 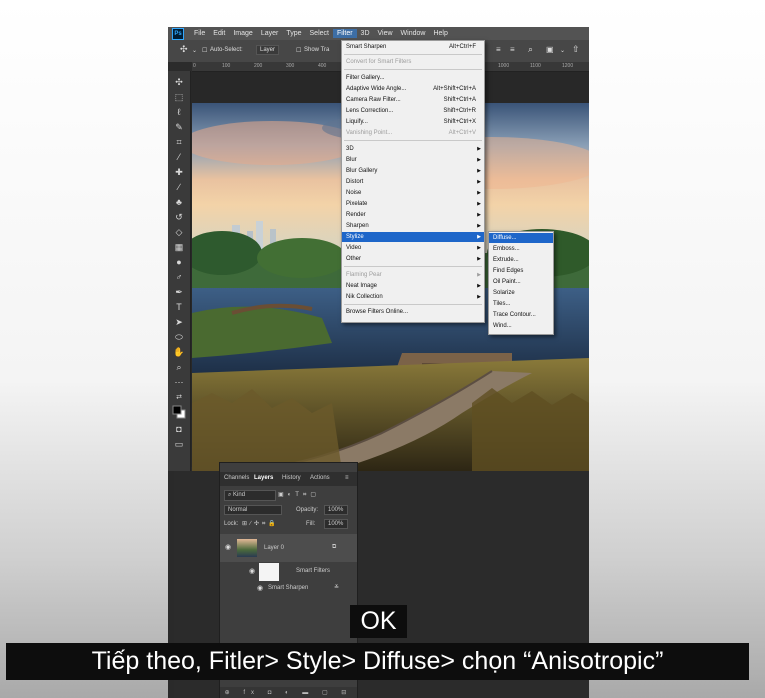 What do you see at coordinates (179, 112) in the screenshot?
I see `lasso-tool-icon: ℓ` at bounding box center [179, 112].